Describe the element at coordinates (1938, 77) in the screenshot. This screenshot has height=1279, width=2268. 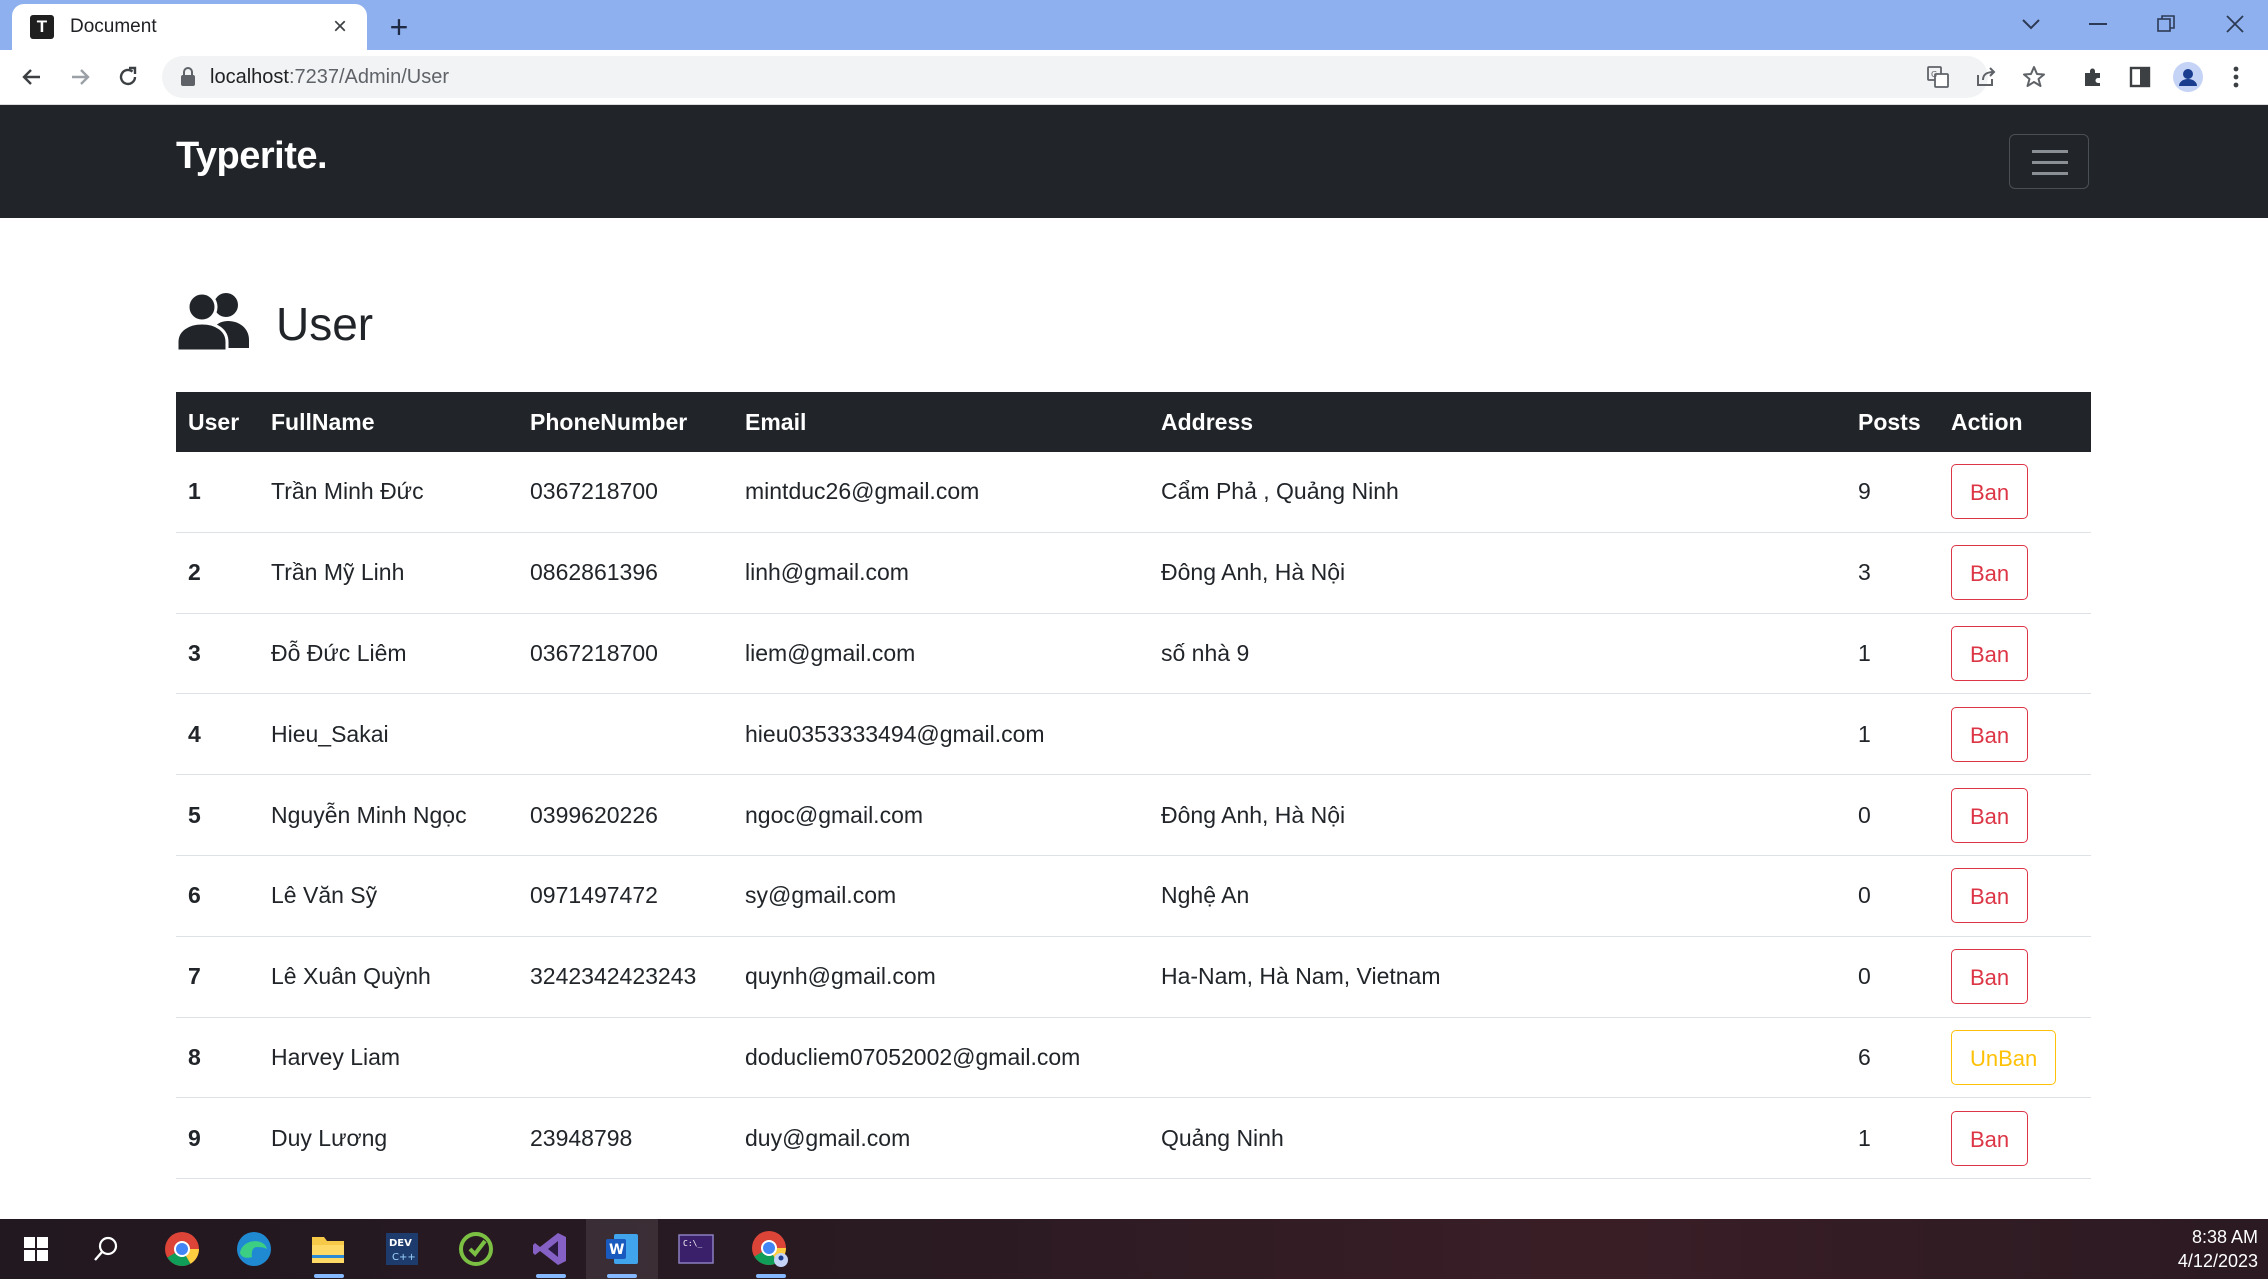
I see `translate-icon: G` at that location.